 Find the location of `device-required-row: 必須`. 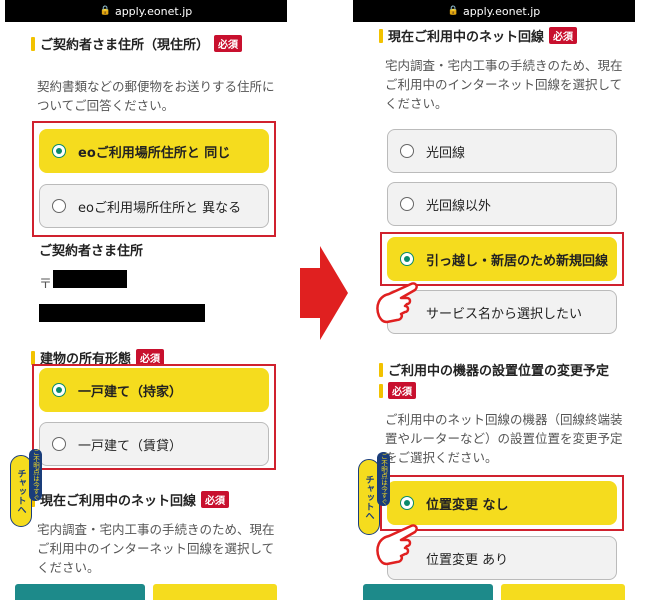

device-required-row: 必須 is located at coordinates (397, 390).